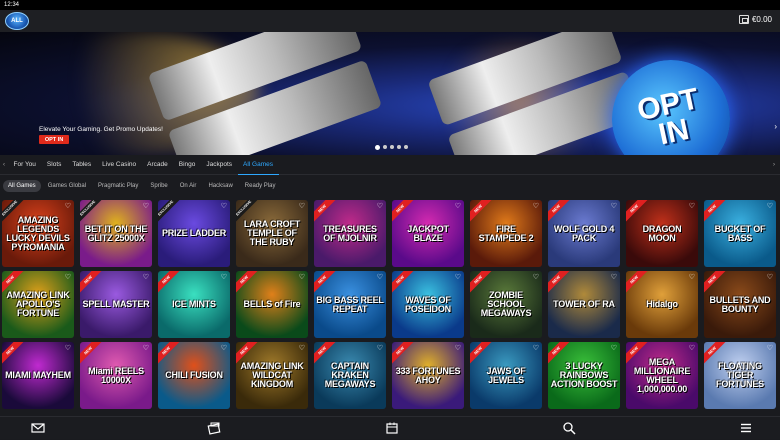 Image resolution: width=780 pixels, height=440 pixels. Describe the element at coordinates (118, 186) in the screenshot. I see `filter-chip-pragmatic-play: Pragmatic Play` at that location.